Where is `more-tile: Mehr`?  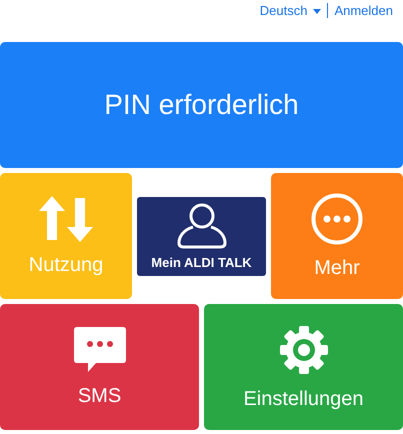
more-tile: Mehr is located at coordinates (337, 236).